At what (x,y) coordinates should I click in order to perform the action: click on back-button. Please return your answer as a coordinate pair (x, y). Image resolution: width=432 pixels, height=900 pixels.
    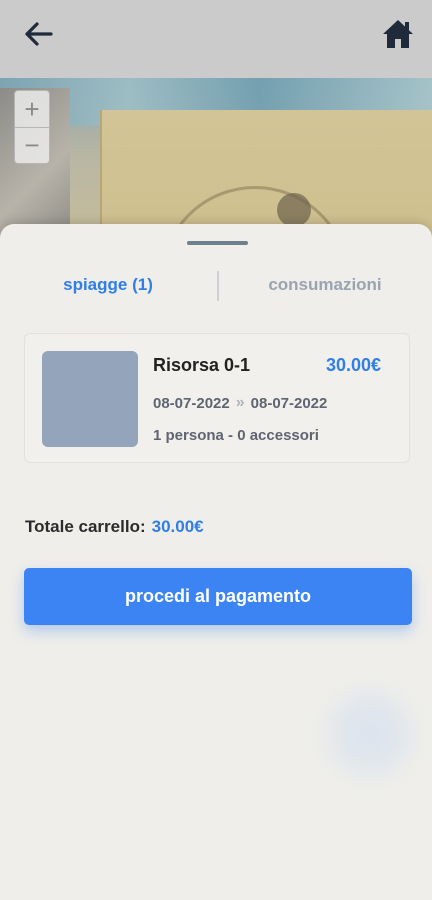
    Looking at the image, I should click on (39, 34).